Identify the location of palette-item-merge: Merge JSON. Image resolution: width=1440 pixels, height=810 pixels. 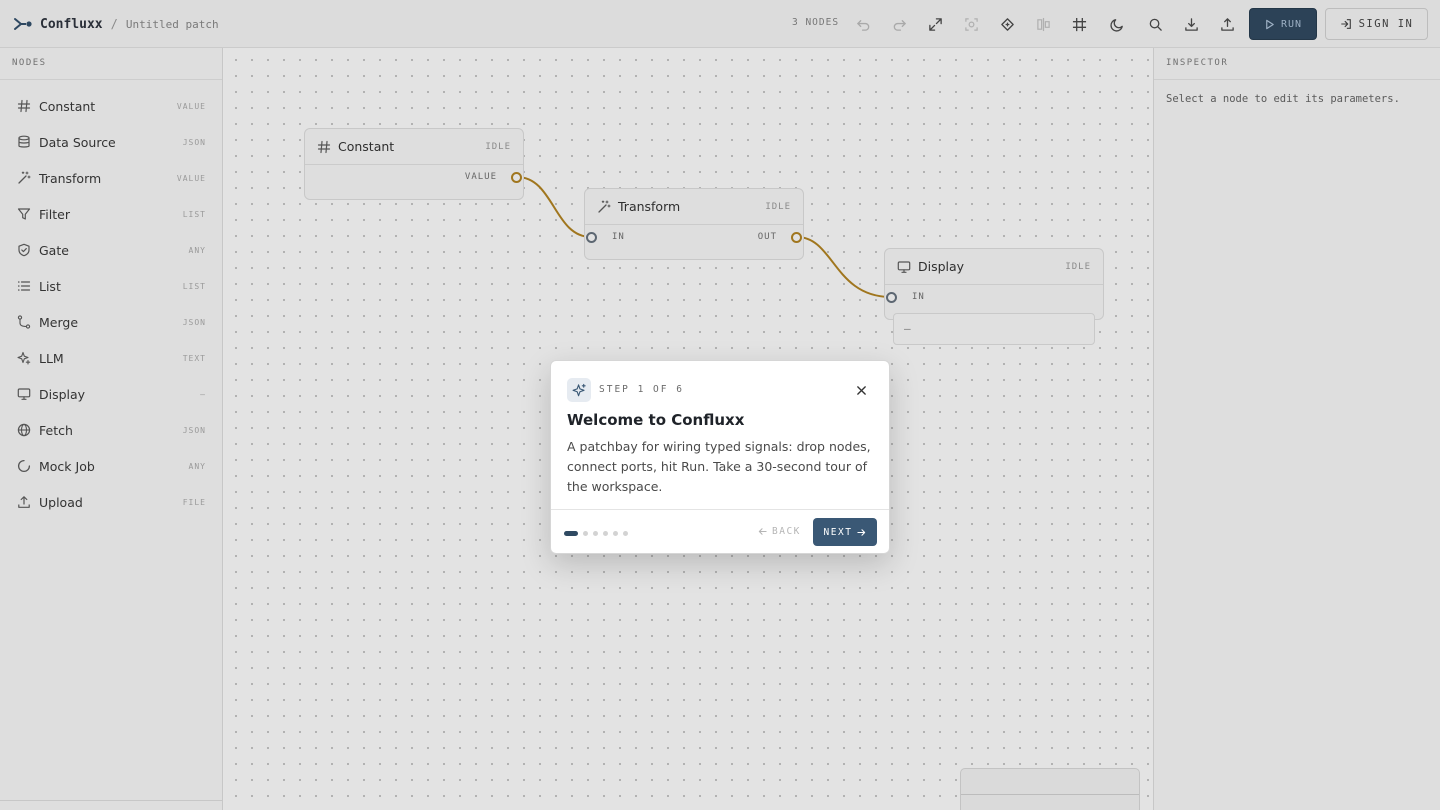
(111, 322).